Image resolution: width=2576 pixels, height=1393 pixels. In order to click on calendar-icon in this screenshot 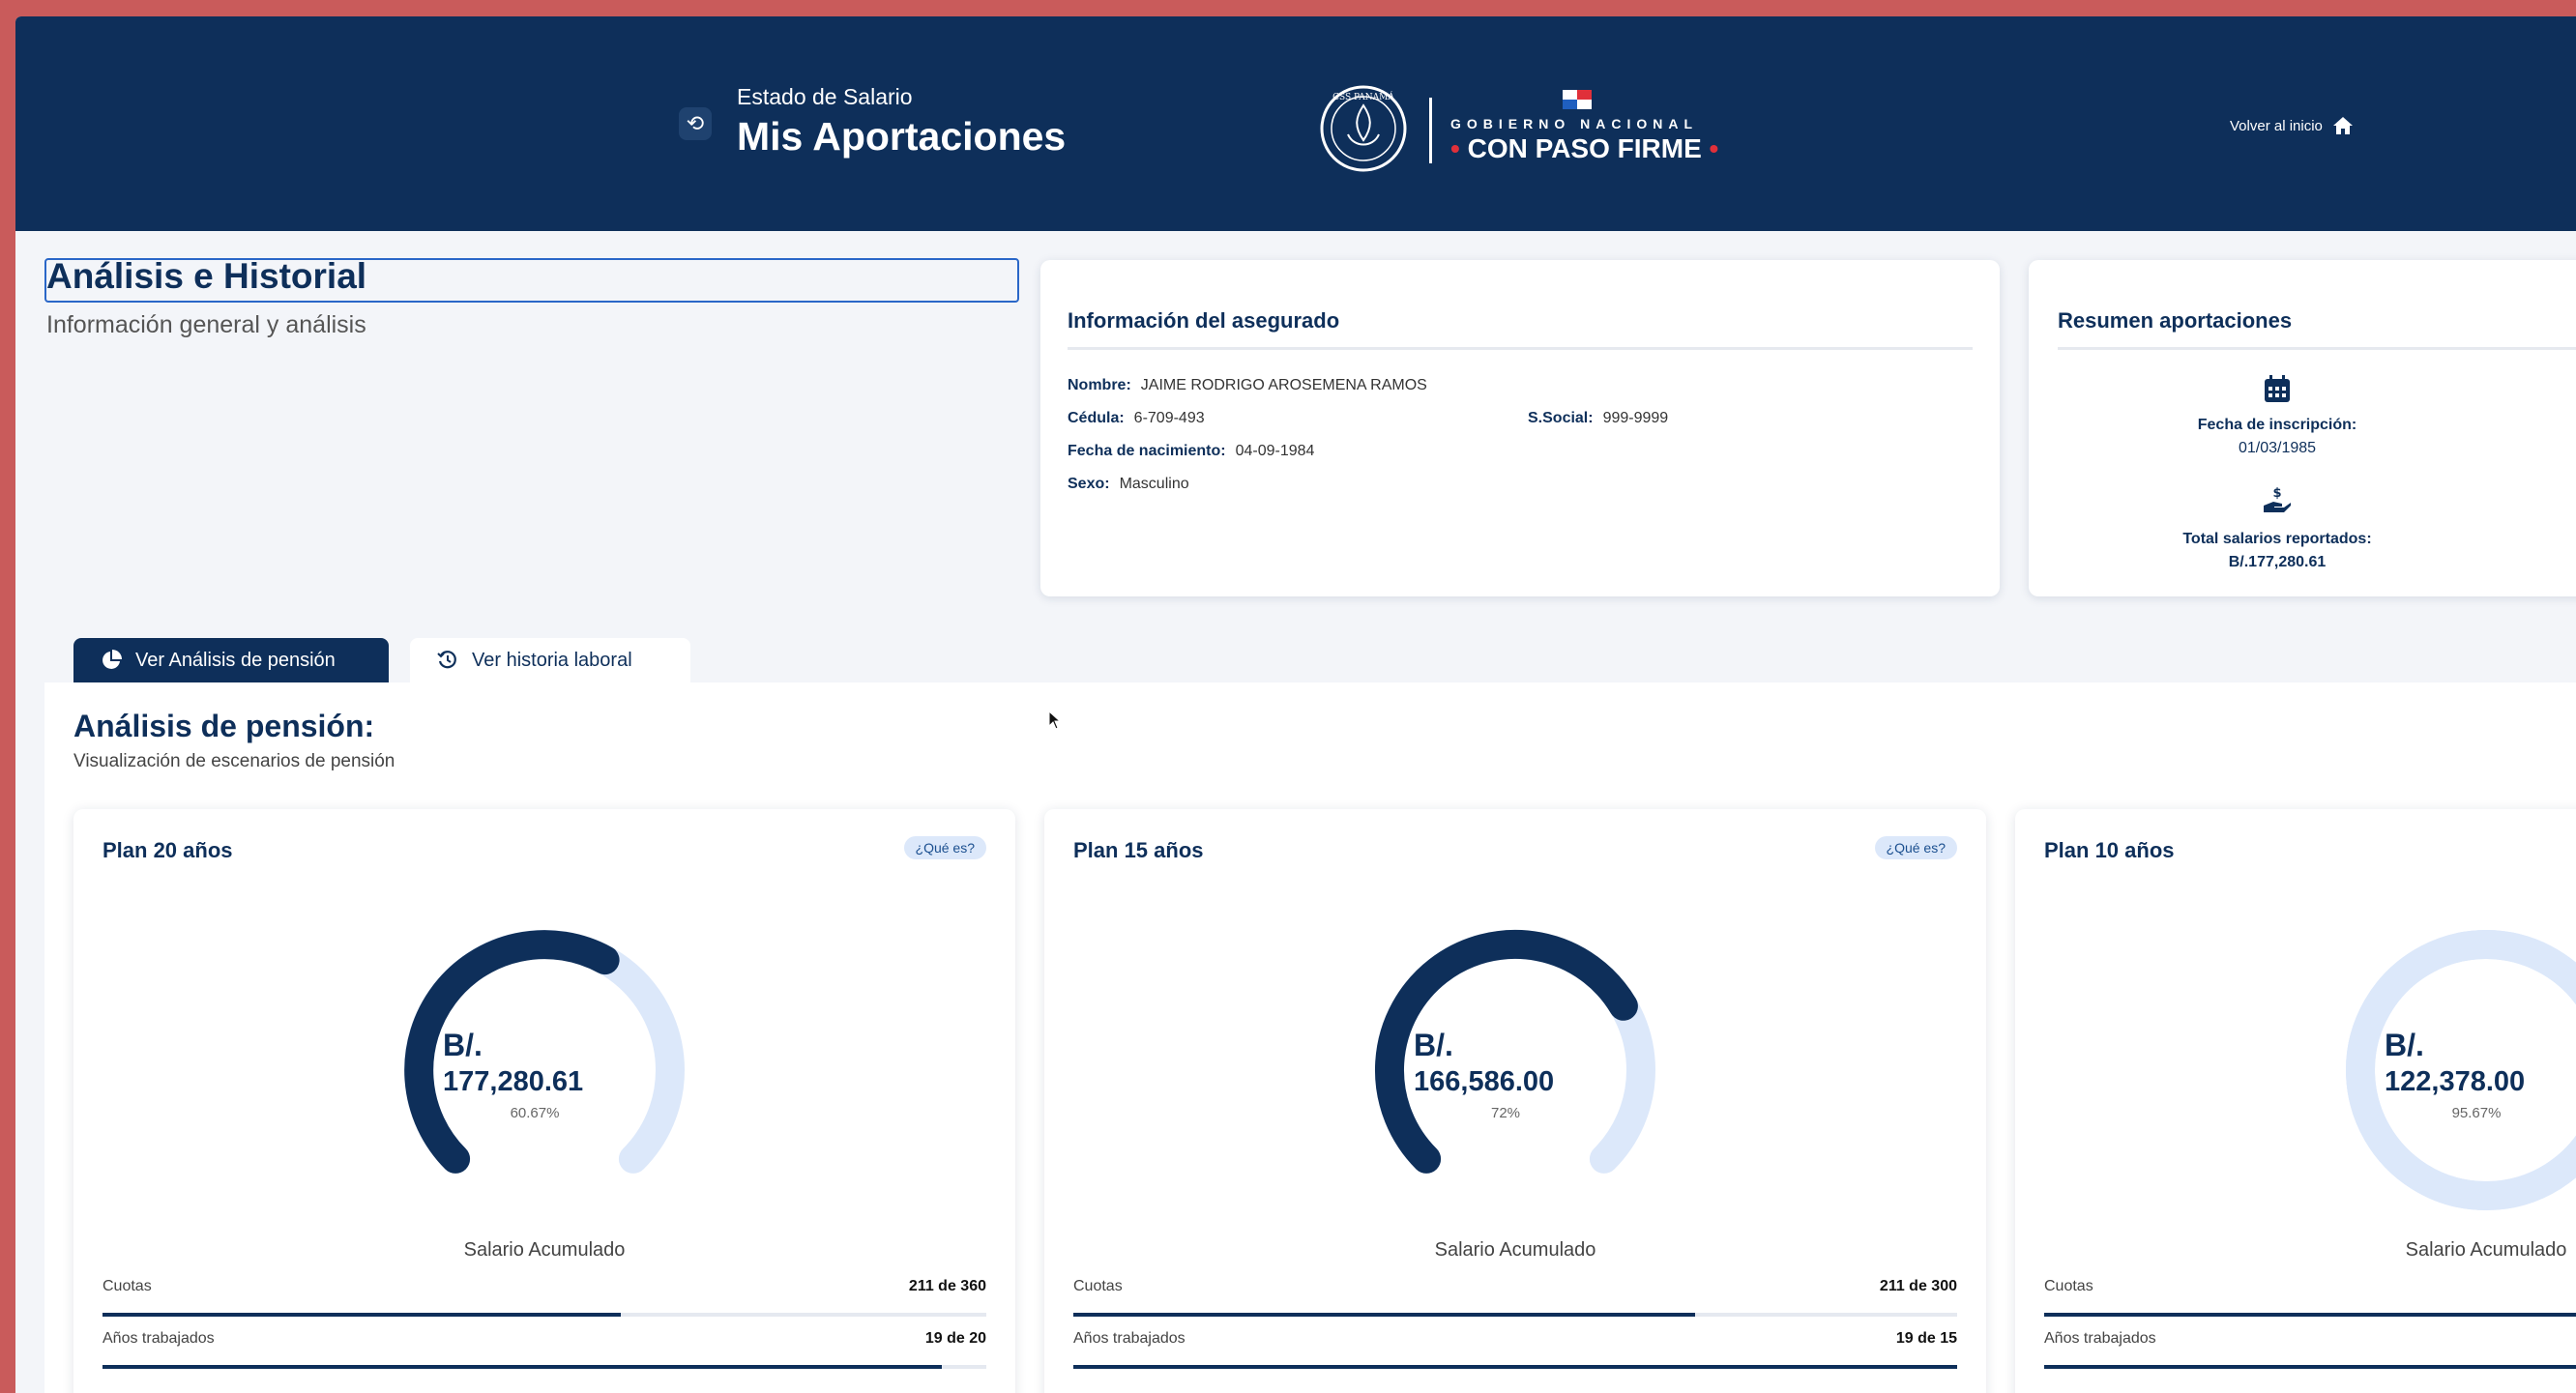, I will do `click(2277, 388)`.